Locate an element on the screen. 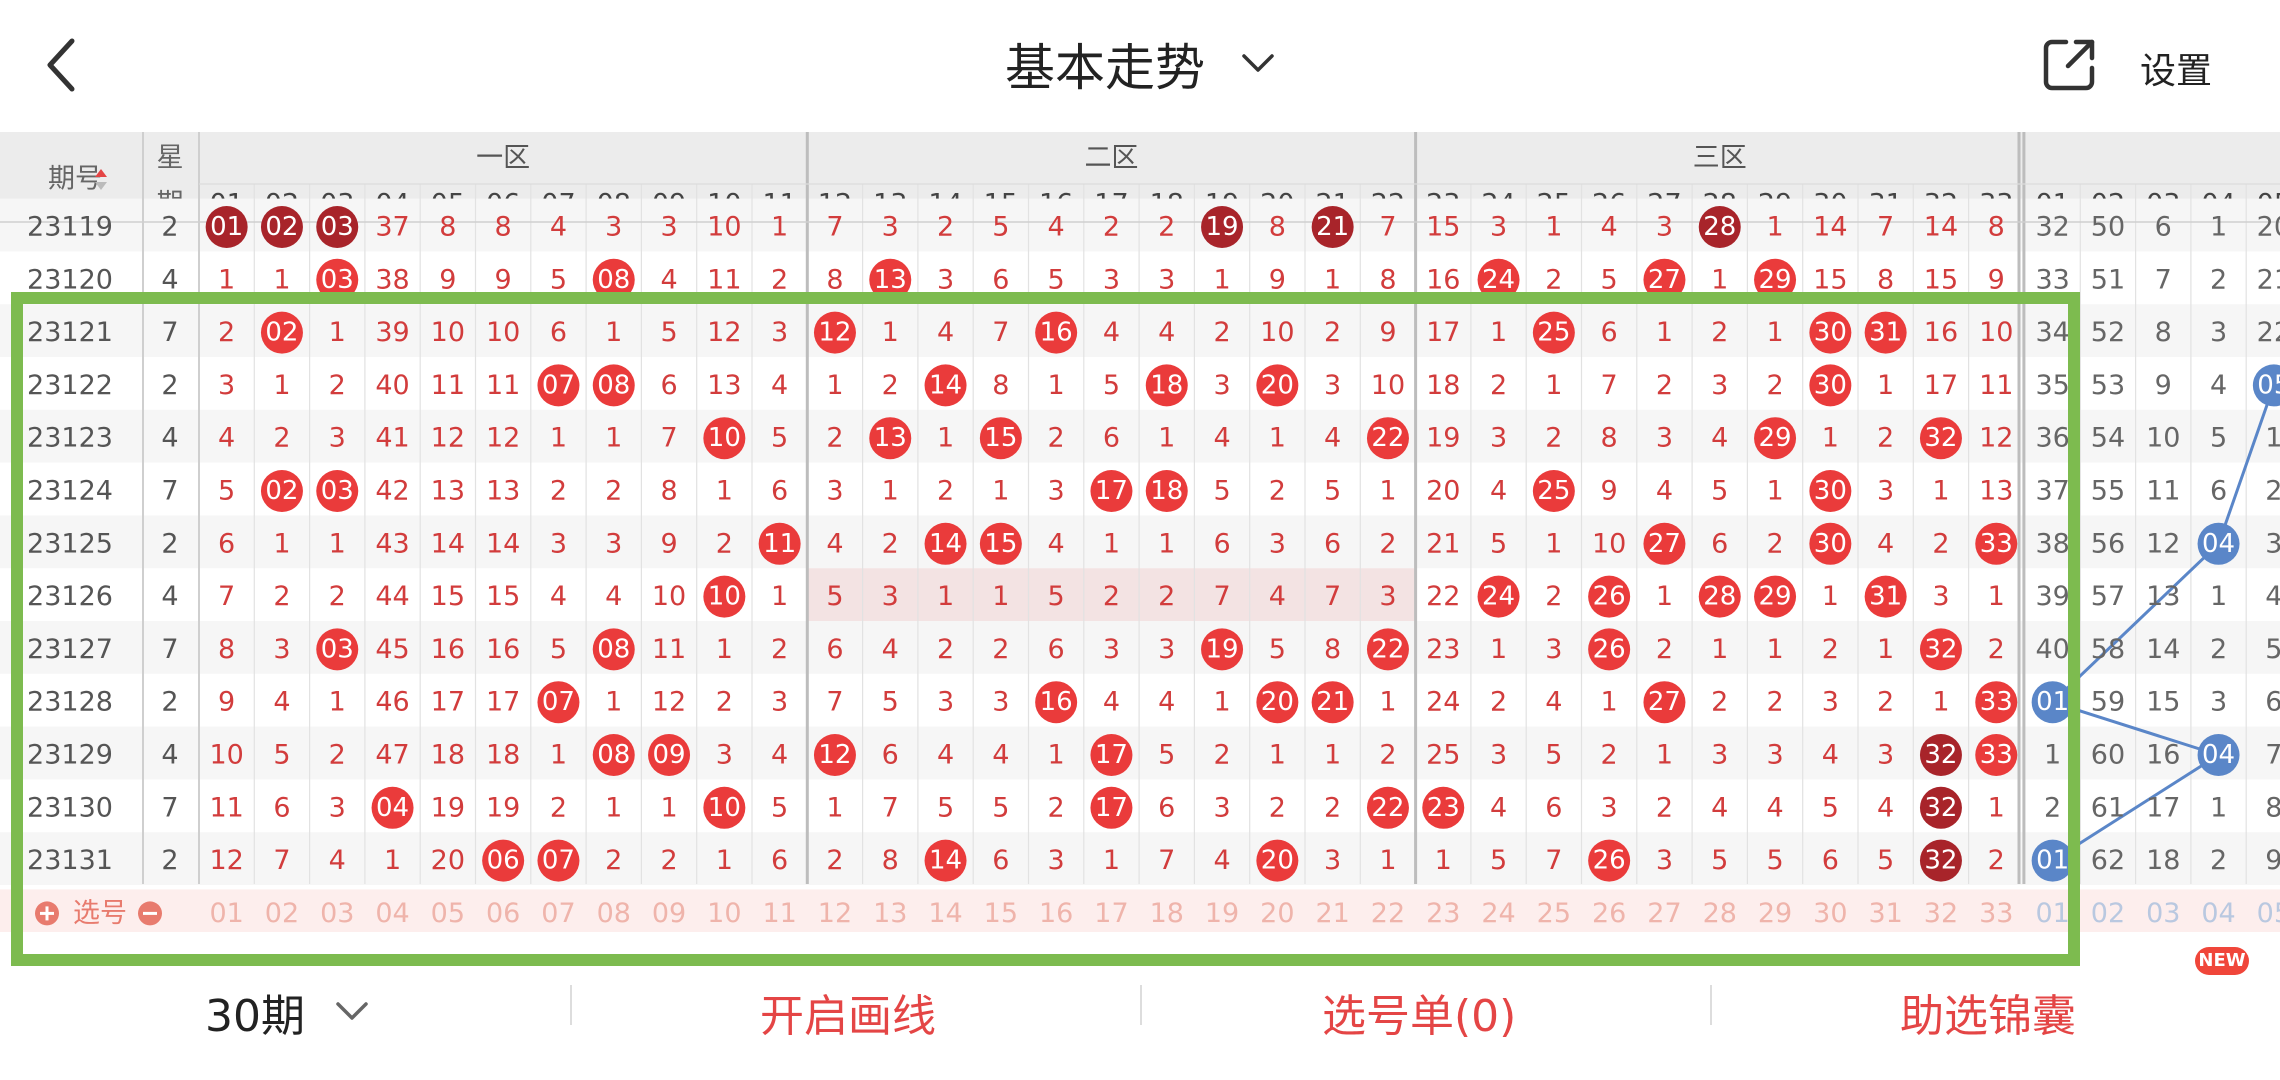  draw-line-button: 开启画线 is located at coordinates (848, 1012).